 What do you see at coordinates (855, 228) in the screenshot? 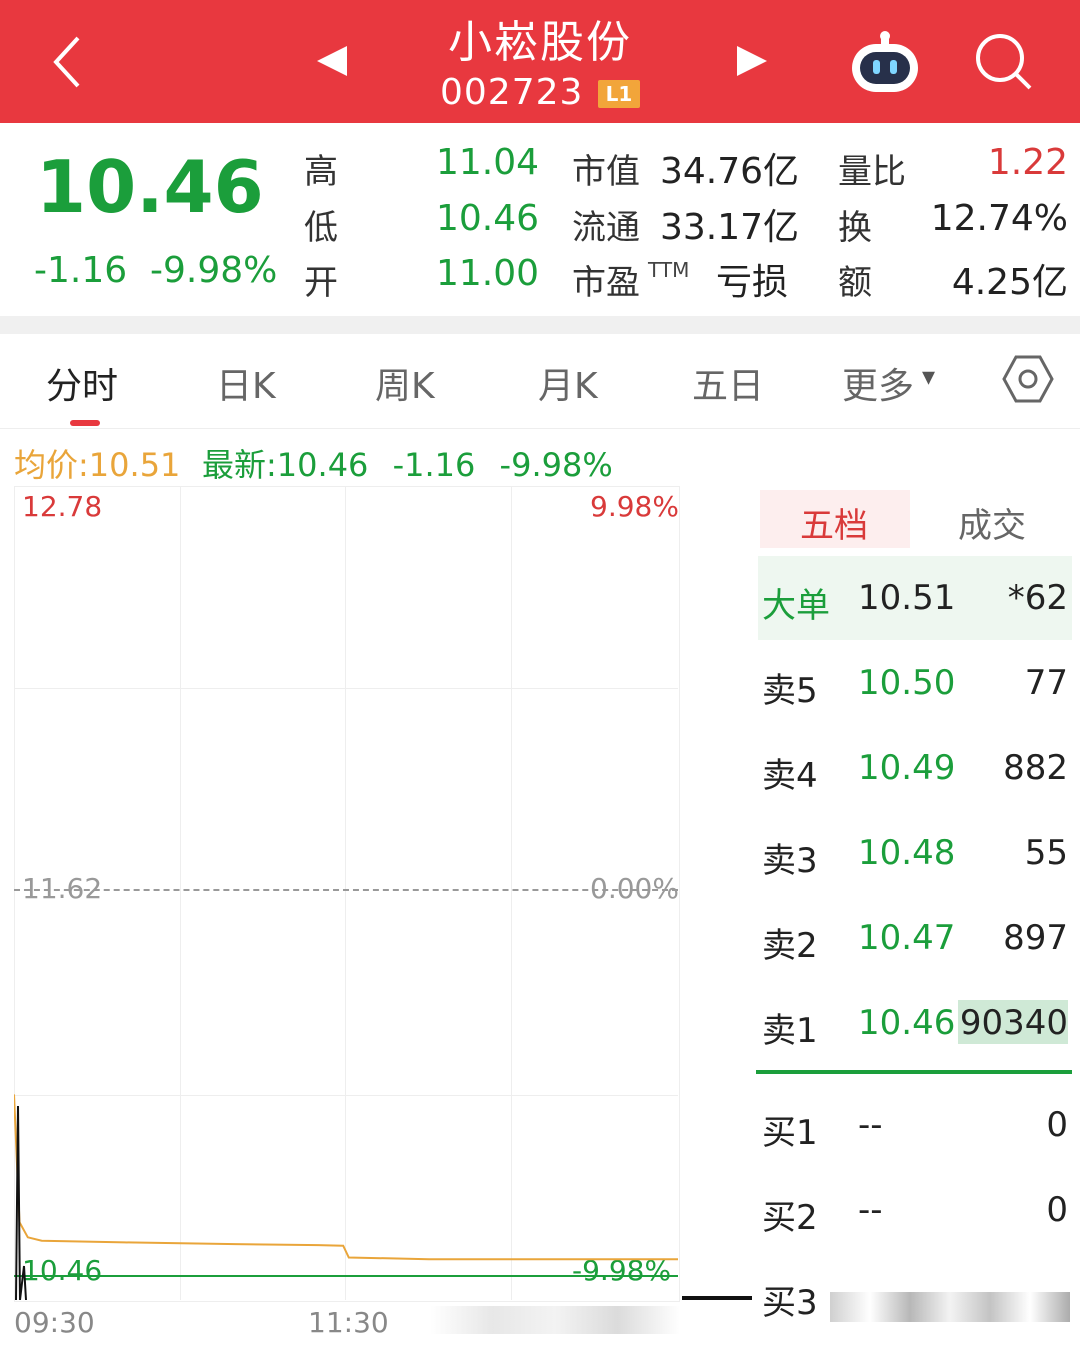
I see `turnover-label: 换` at bounding box center [855, 228].